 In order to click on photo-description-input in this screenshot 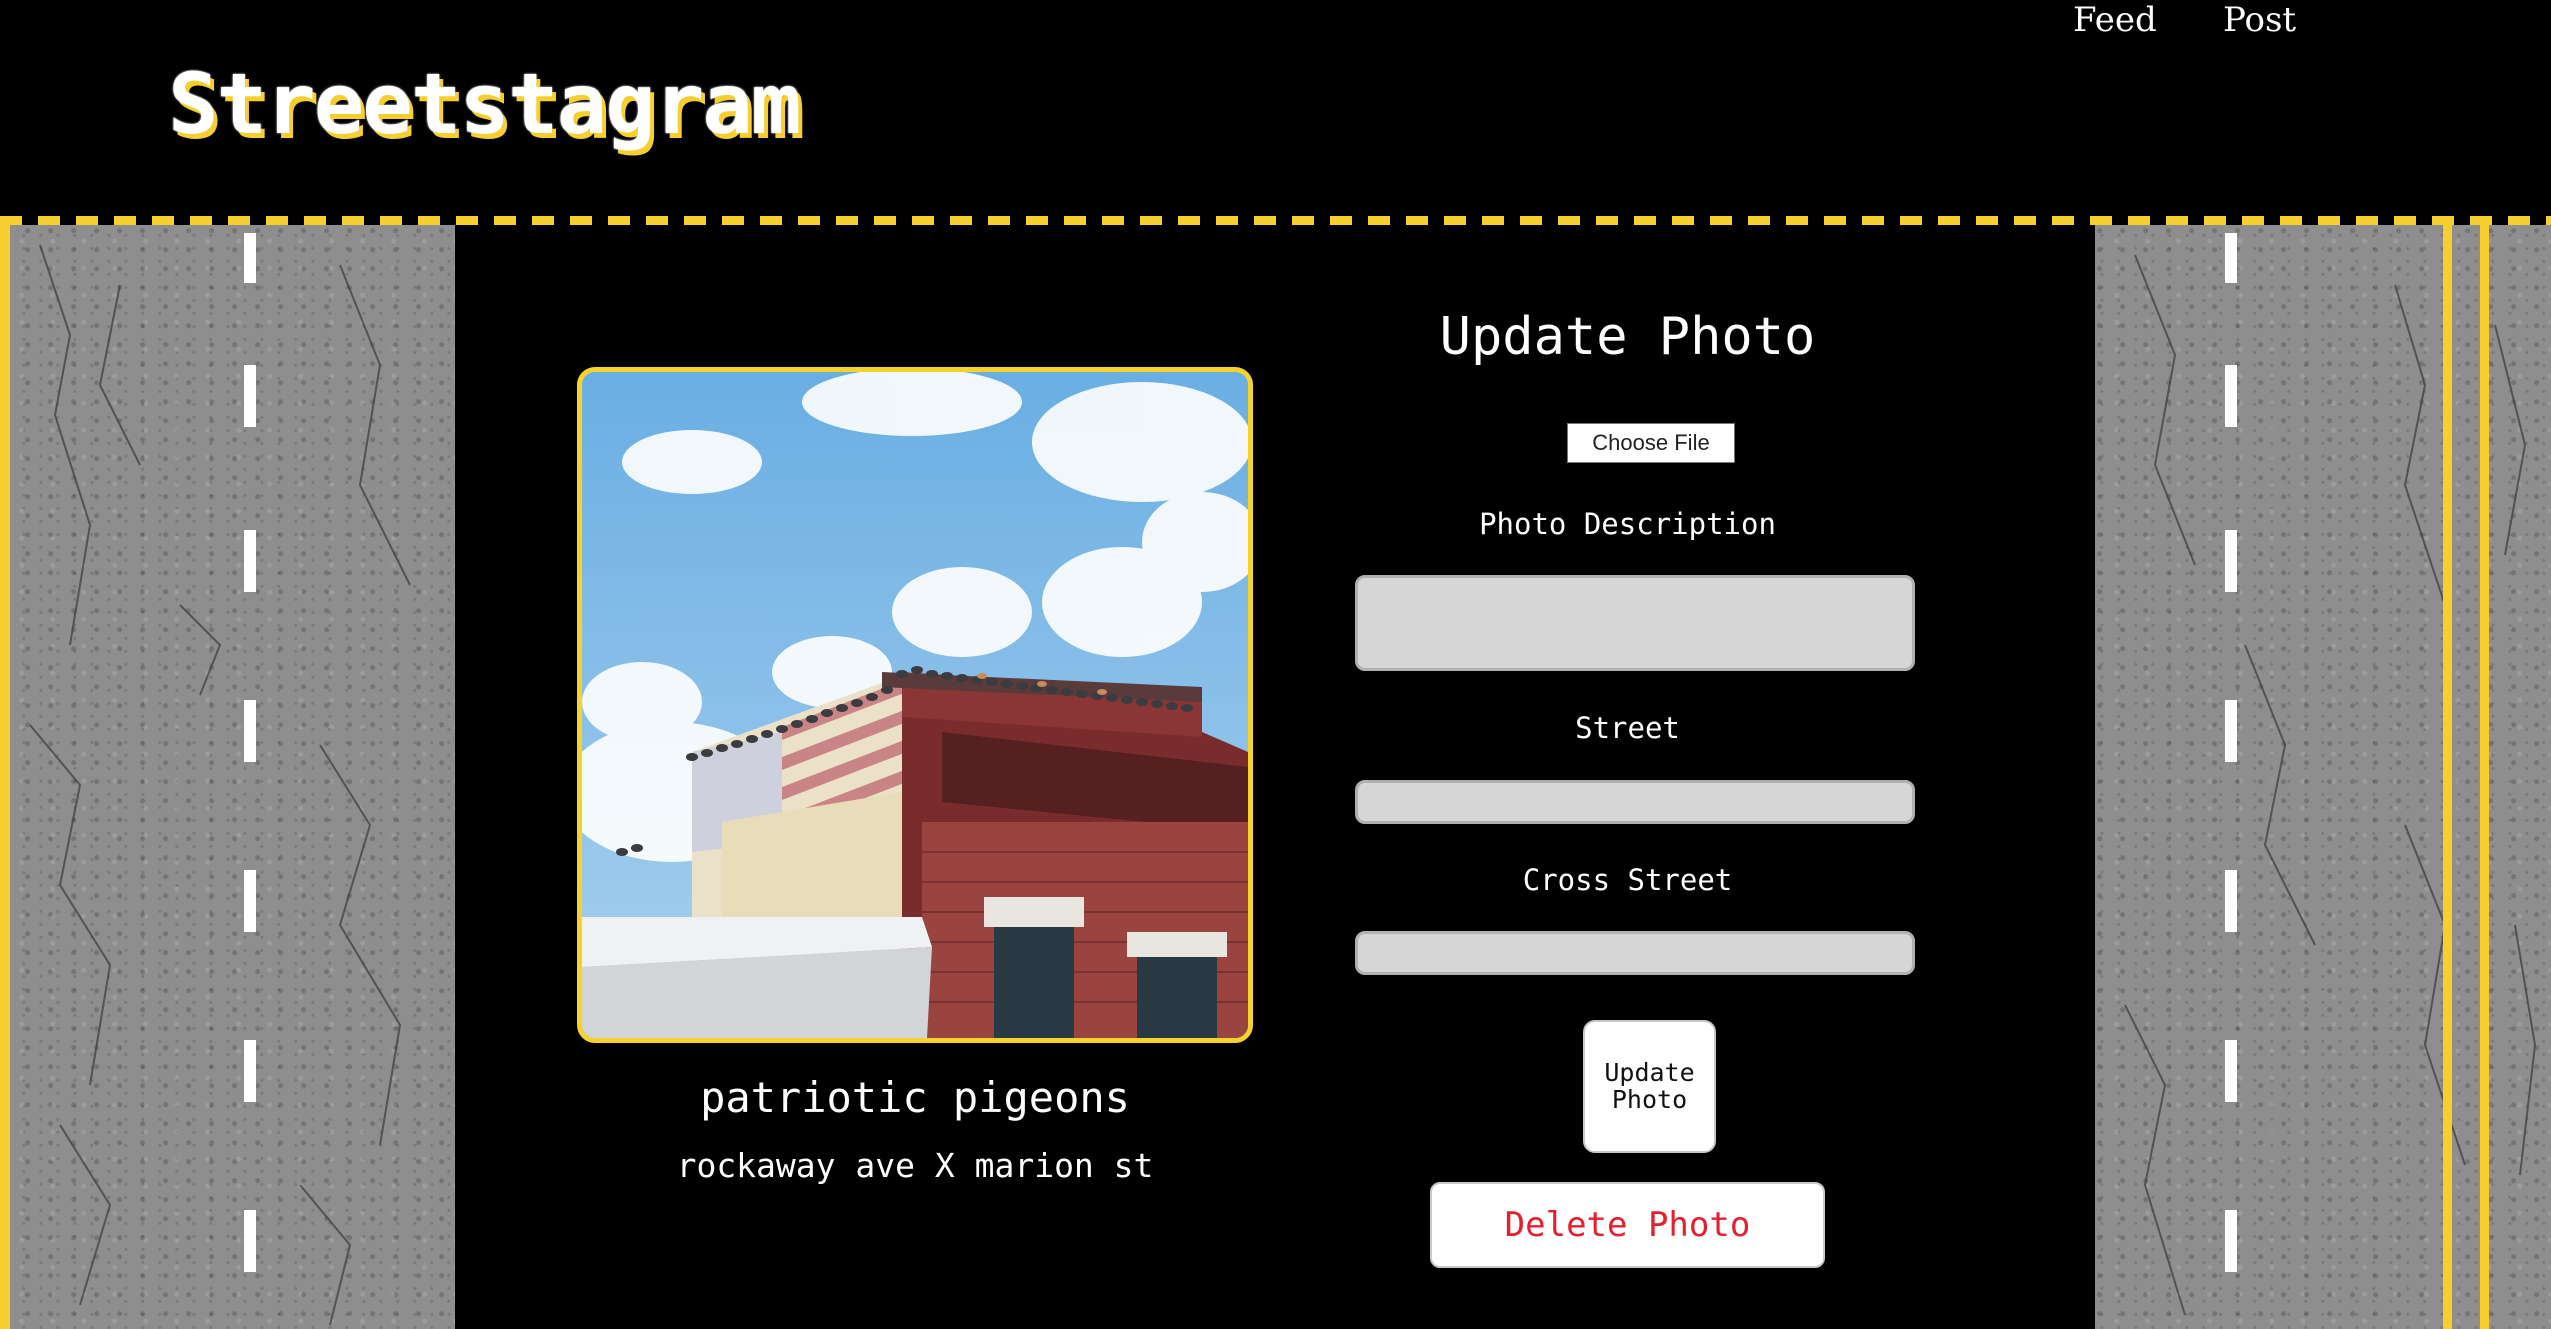, I will do `click(1635, 623)`.